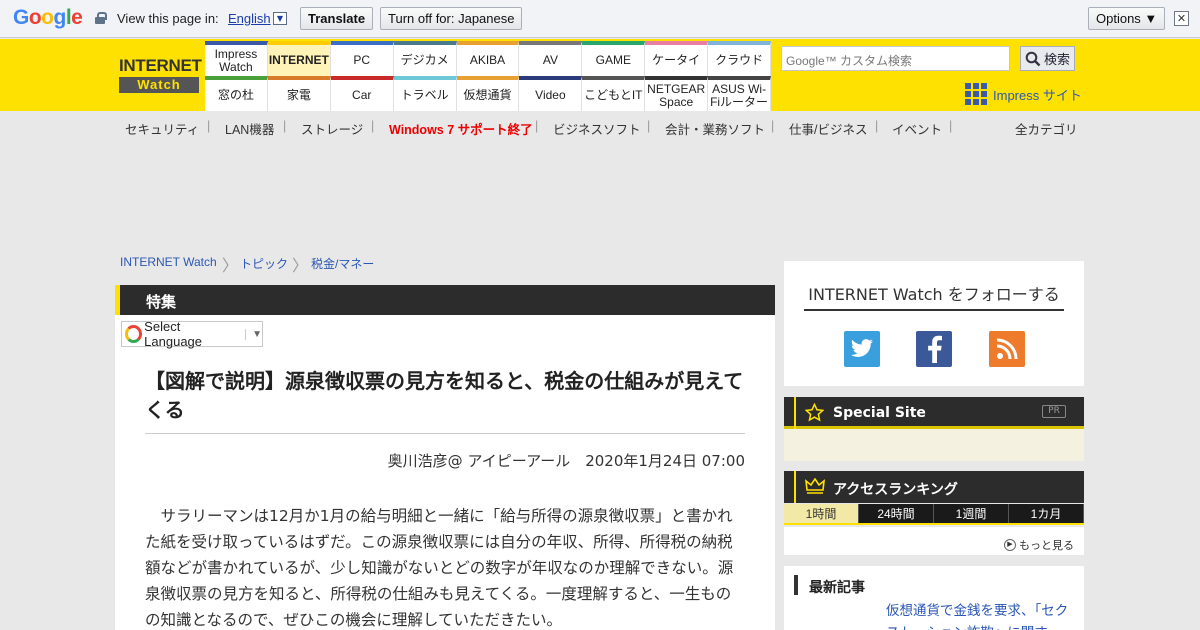 This screenshot has height=630, width=1200. I want to click on nav-item: Car, so click(362, 93).